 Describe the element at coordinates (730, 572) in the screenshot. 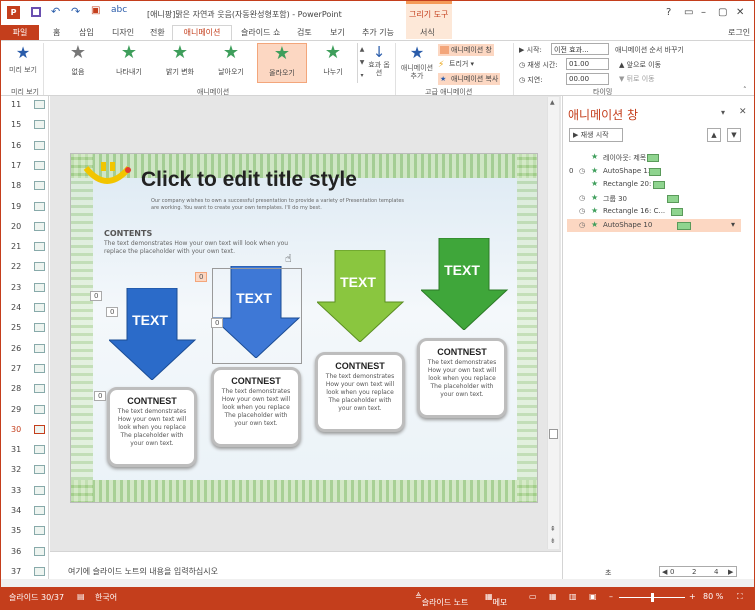

I see `pager-next-icon: ▶` at that location.